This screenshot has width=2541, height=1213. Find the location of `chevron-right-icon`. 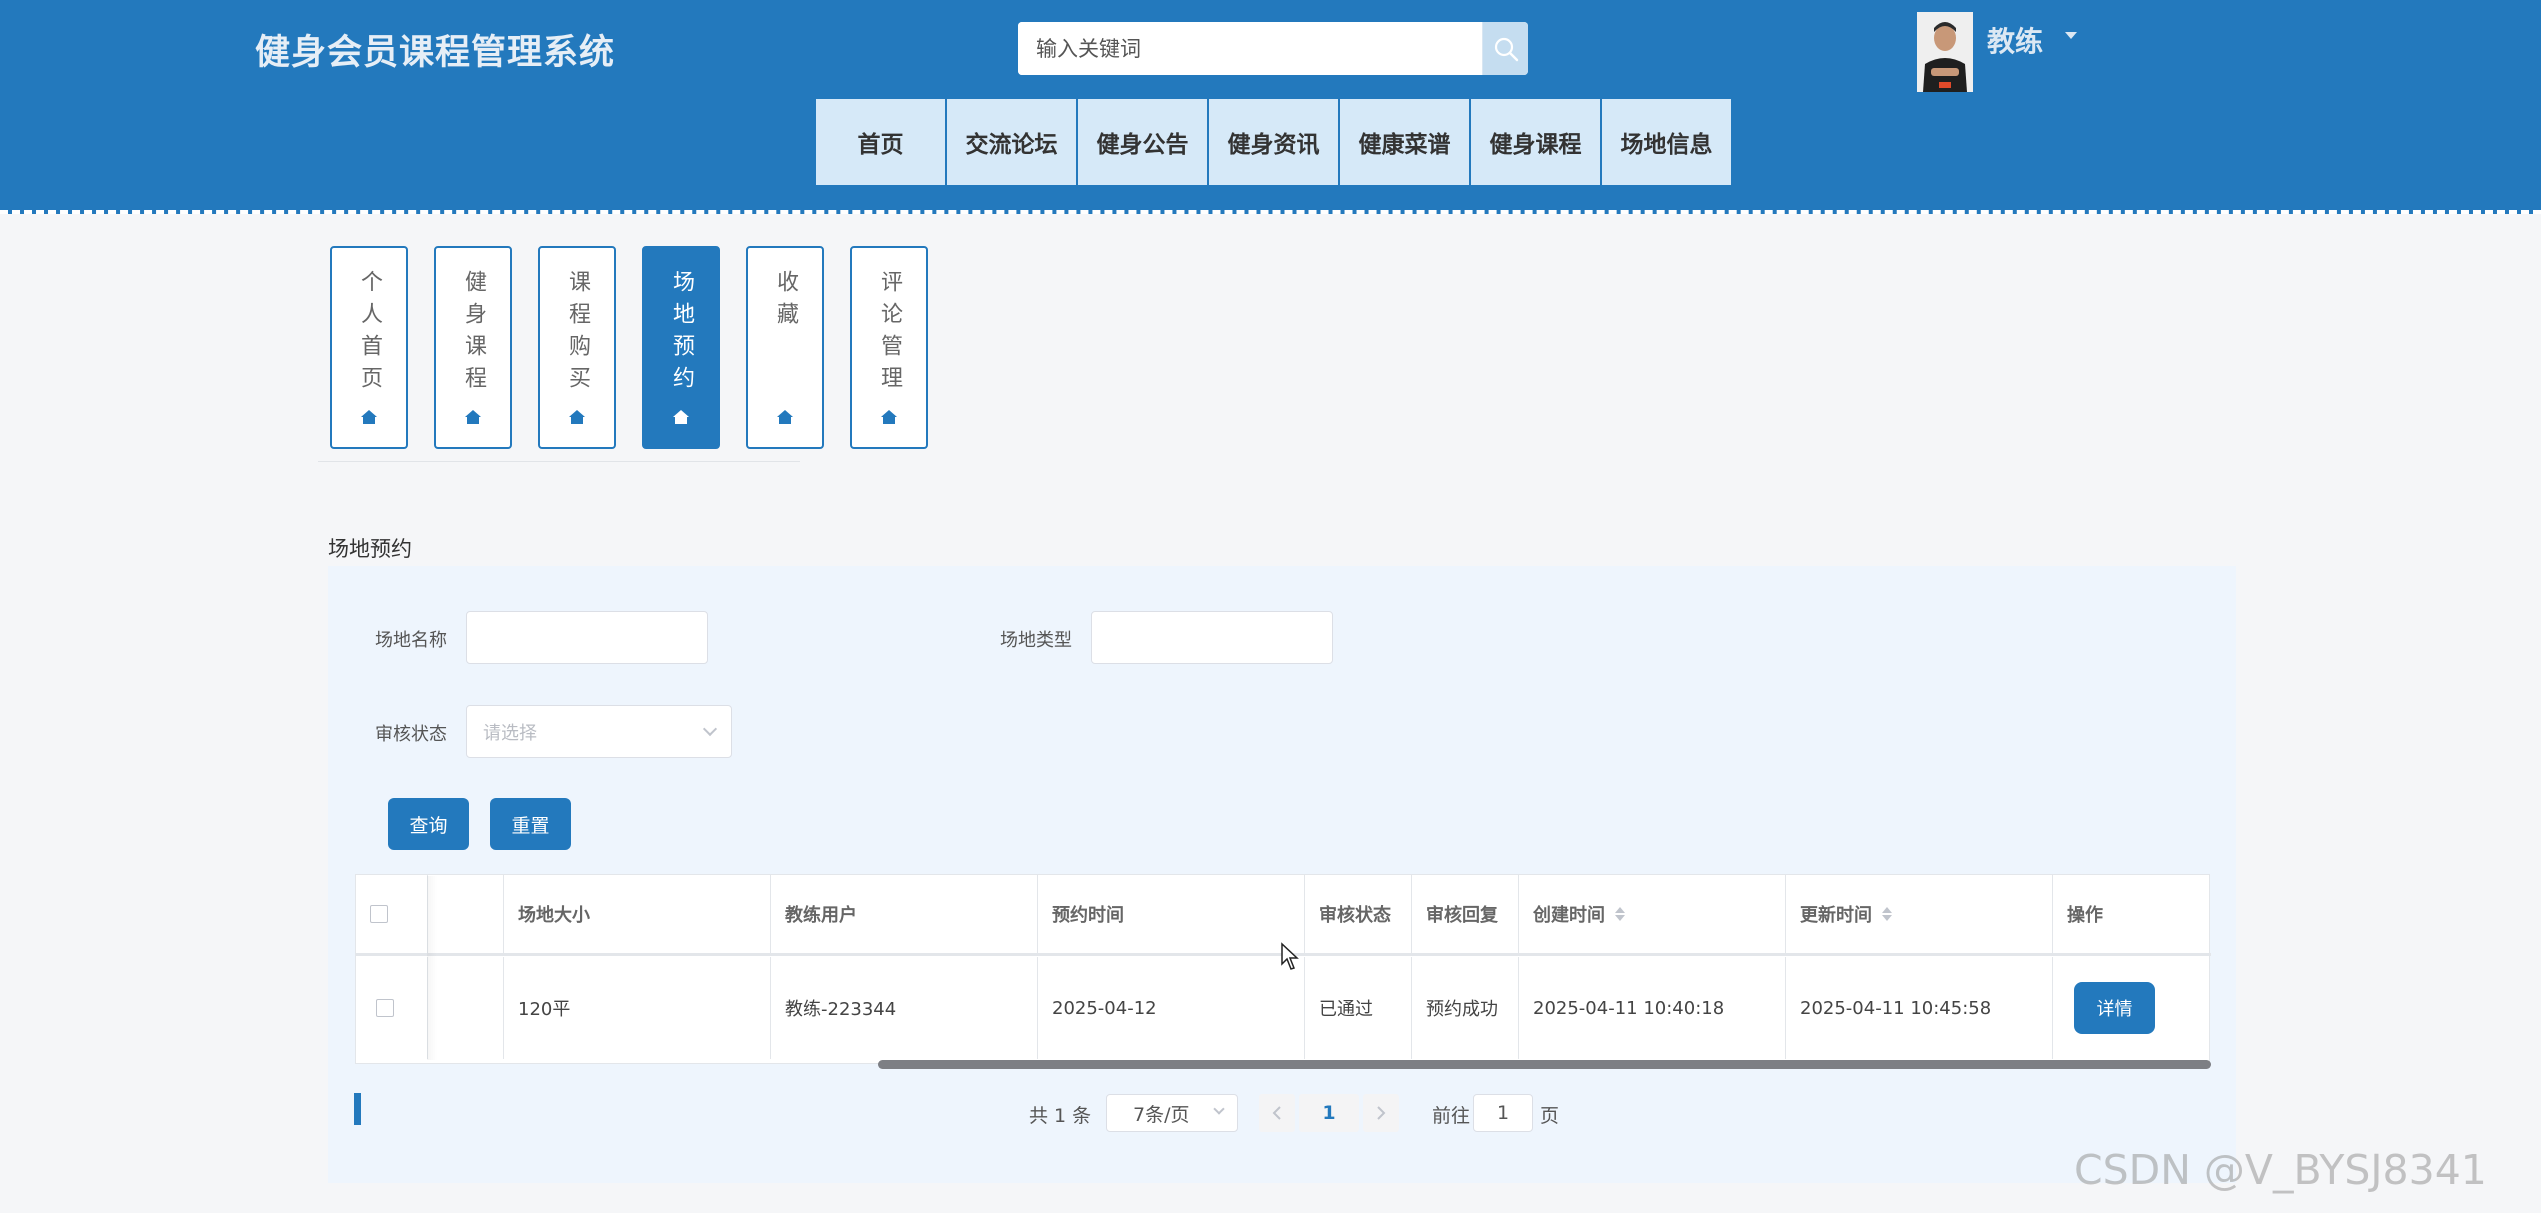

chevron-right-icon is located at coordinates (1381, 1113).